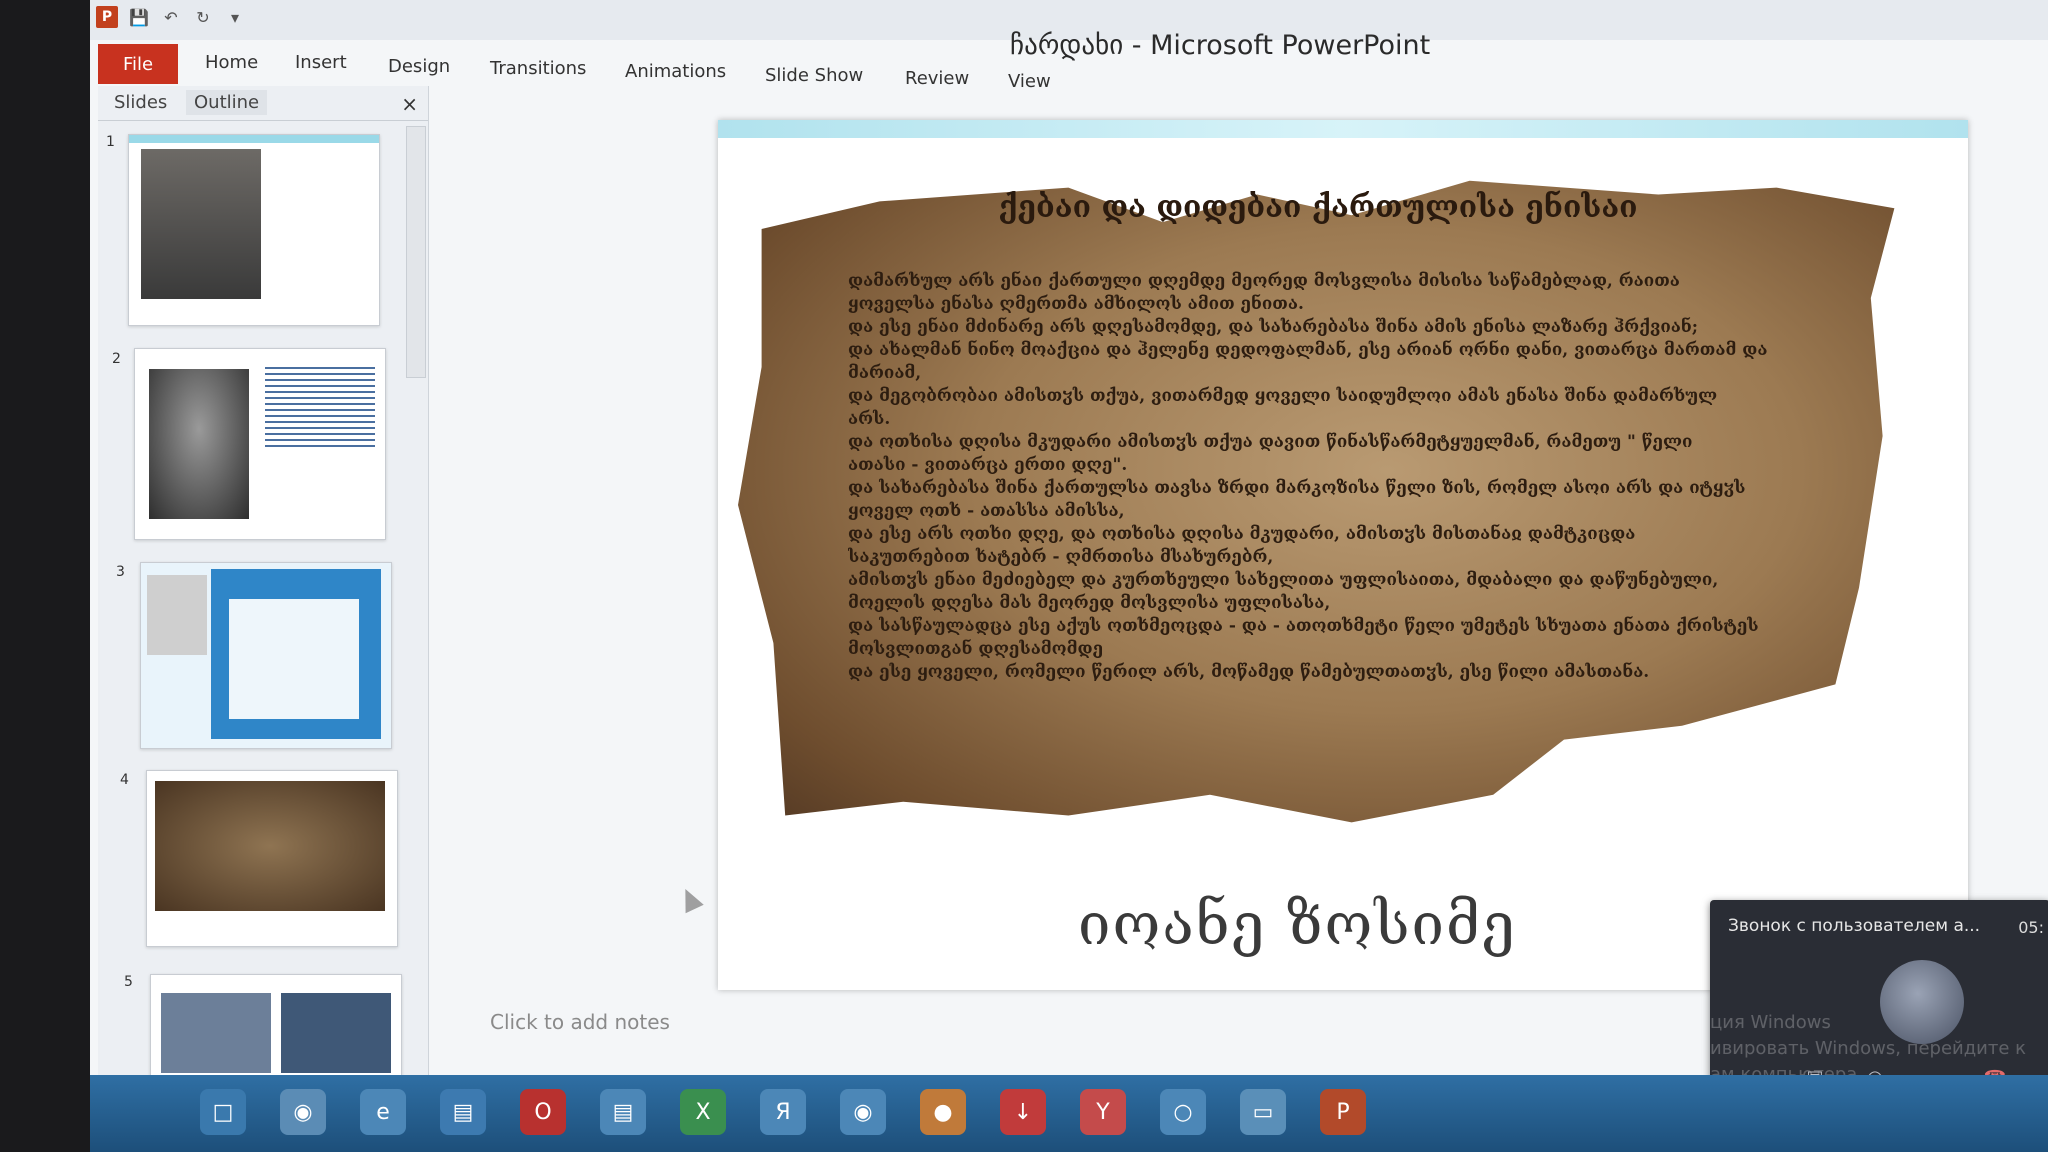 The width and height of the screenshot is (2048, 1152). What do you see at coordinates (703, 1112) in the screenshot?
I see `excel-icon: X` at bounding box center [703, 1112].